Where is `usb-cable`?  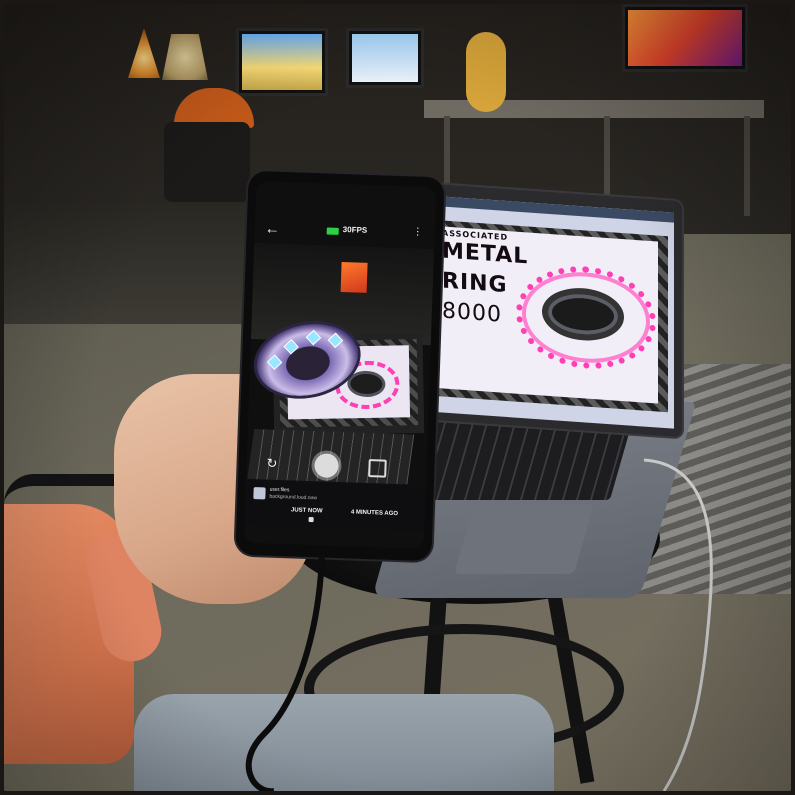
usb-cable is located at coordinates (285, 672).